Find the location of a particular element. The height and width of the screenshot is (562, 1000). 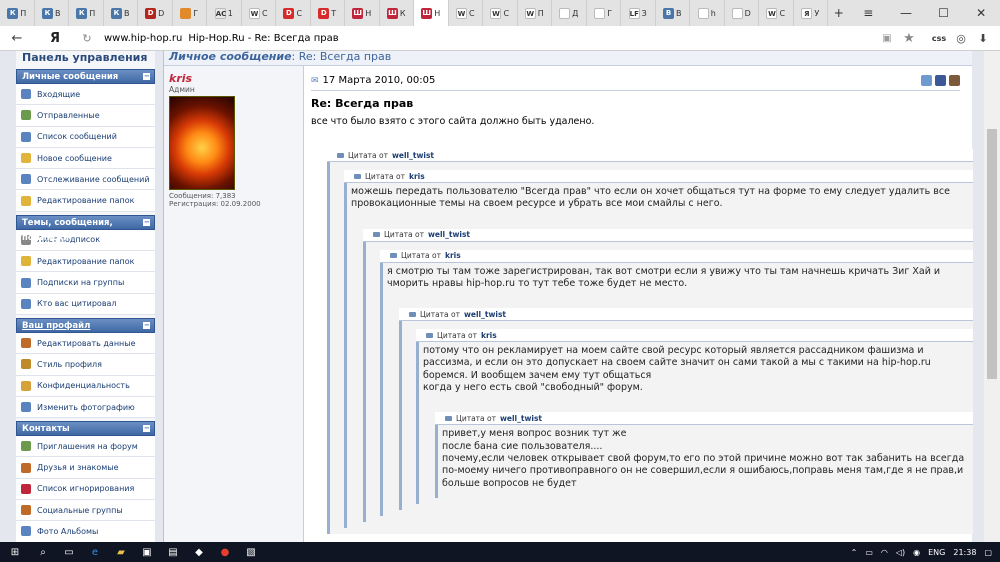

sidebar-item: Входящие is located at coordinates (85, 95).